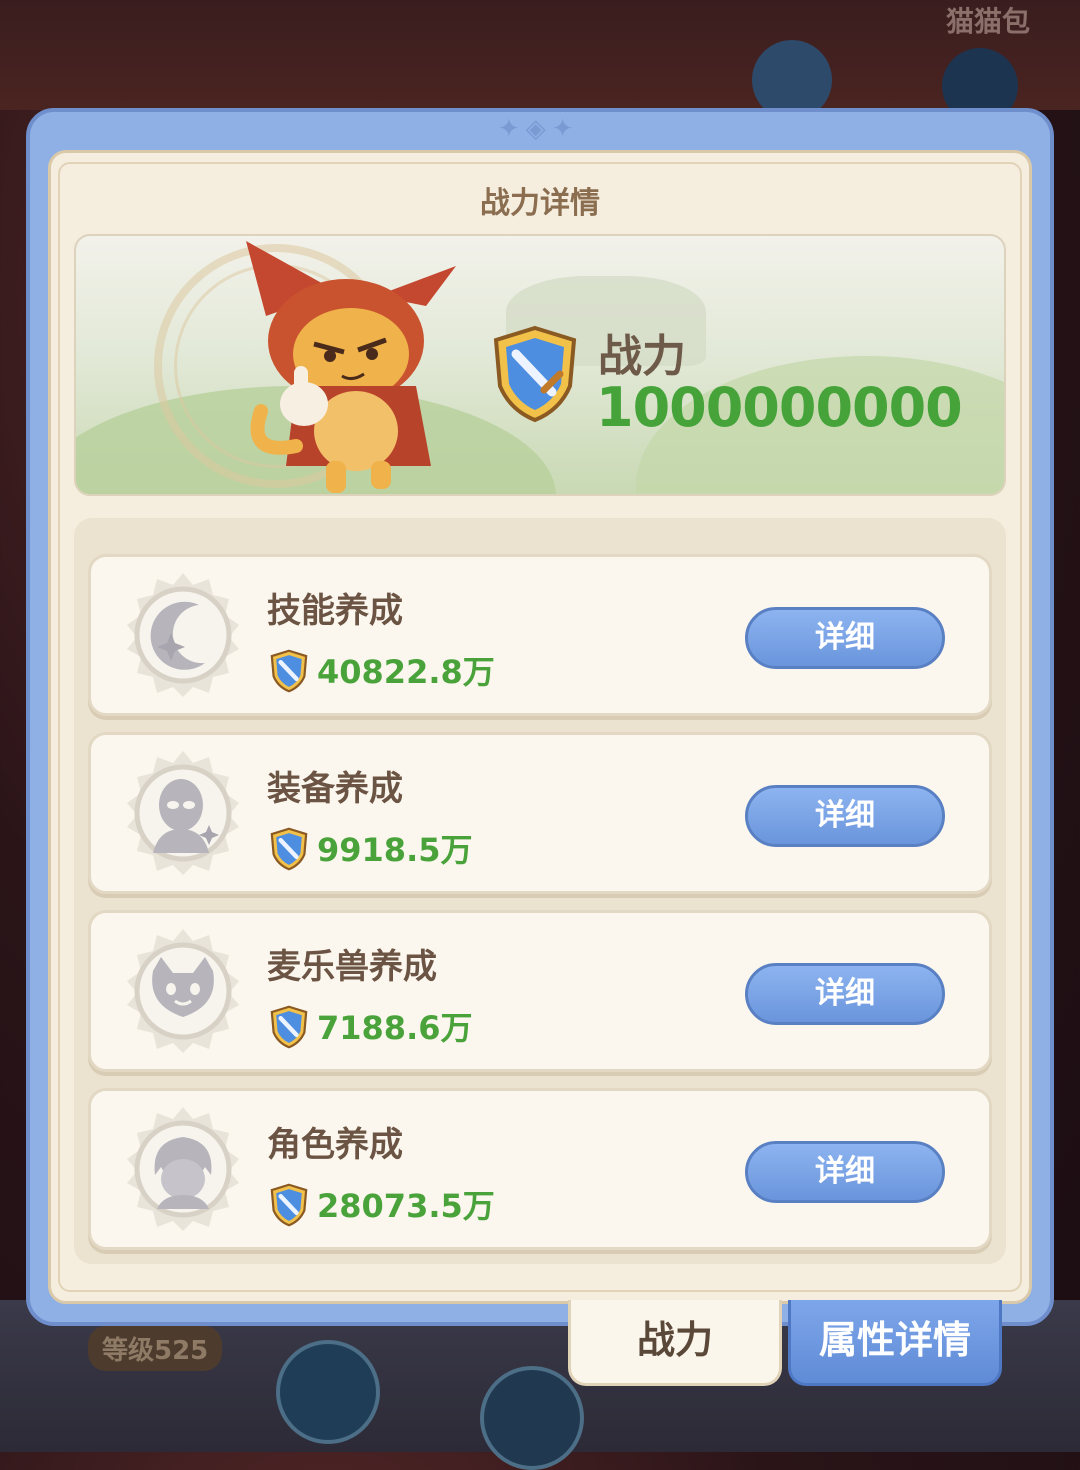 The height and width of the screenshot is (1470, 1080). What do you see at coordinates (406, 672) in the screenshot?
I see `category-value: 40822.8万` at bounding box center [406, 672].